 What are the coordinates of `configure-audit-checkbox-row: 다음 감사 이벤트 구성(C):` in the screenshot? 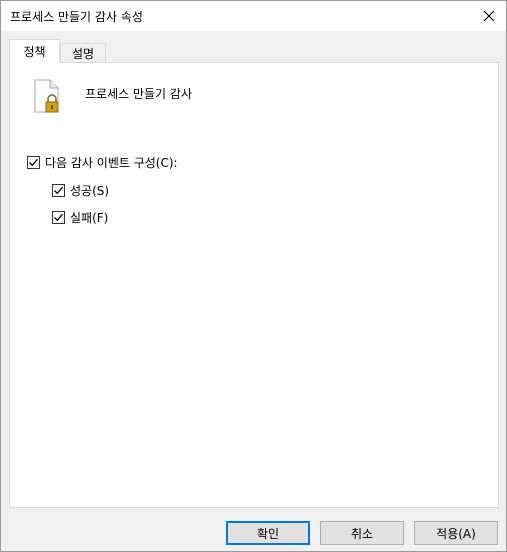 It's located at (102, 162).